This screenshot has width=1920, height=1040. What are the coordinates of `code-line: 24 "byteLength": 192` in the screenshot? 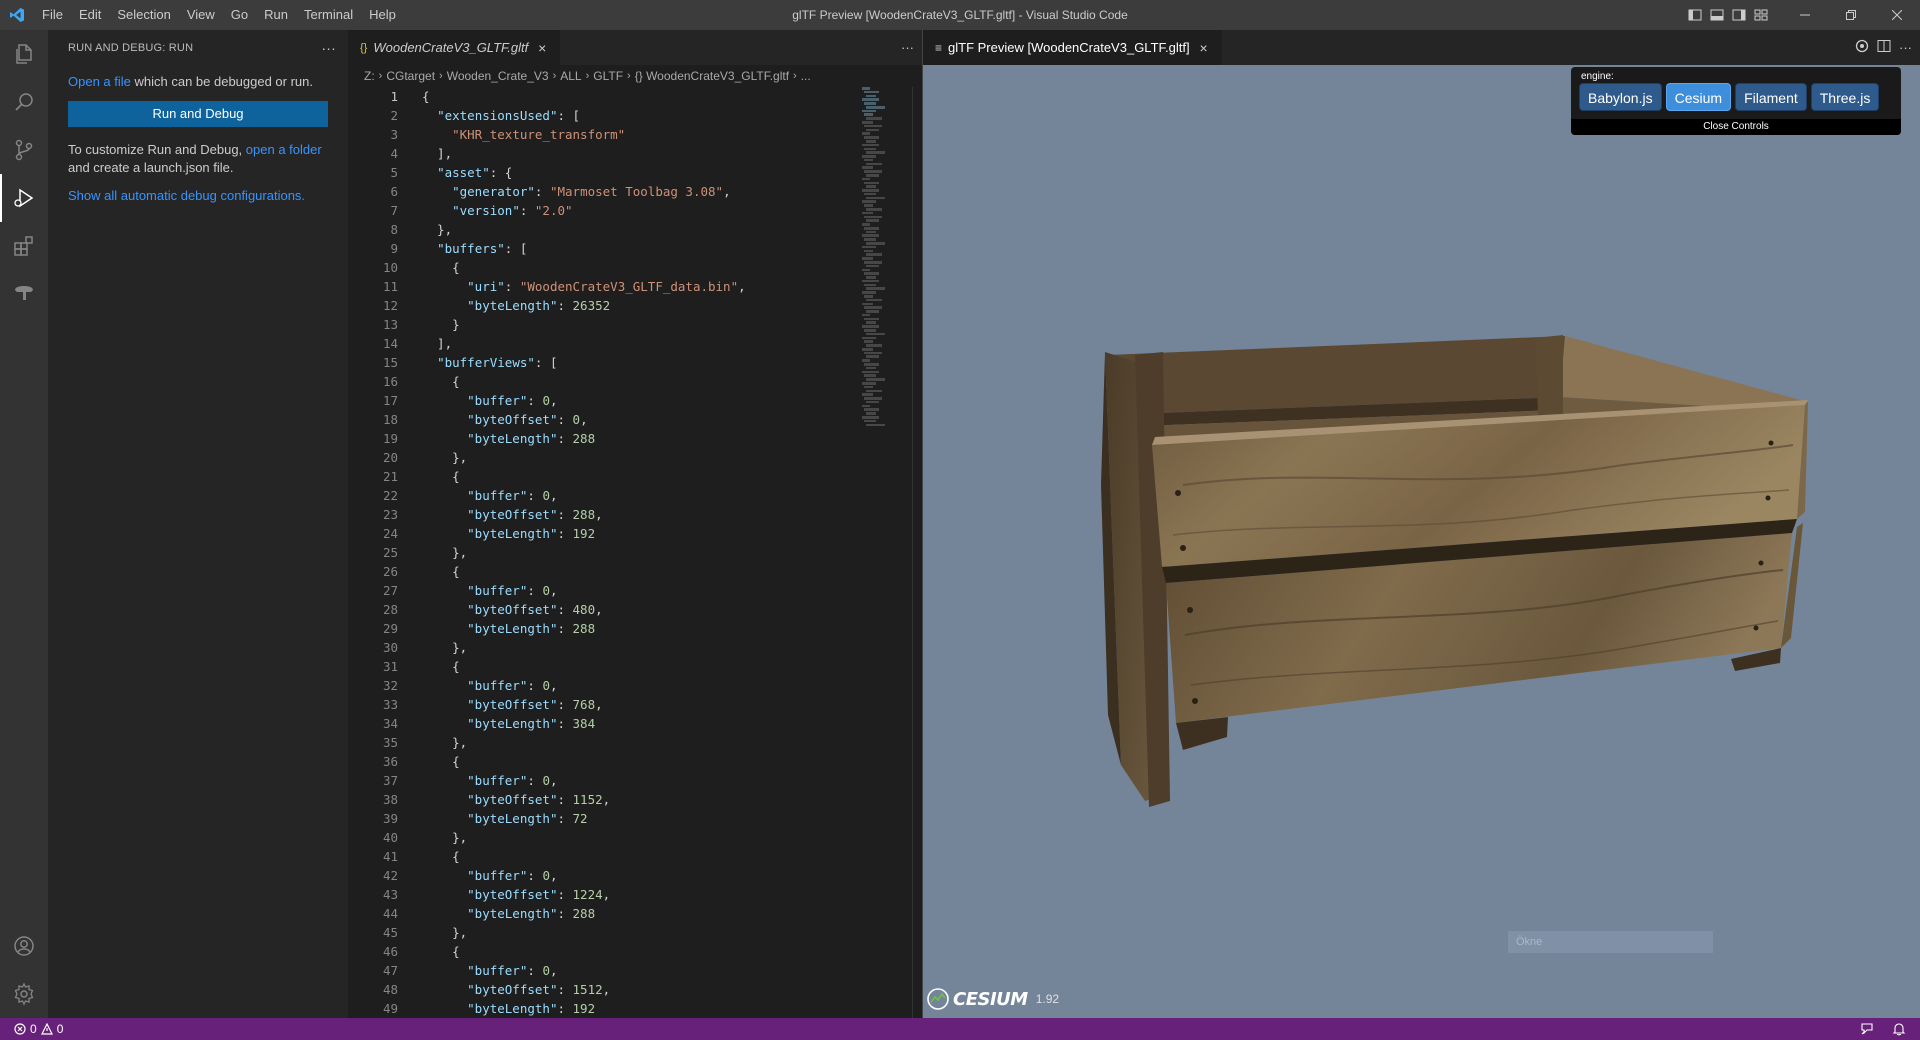 It's located at (635, 533).